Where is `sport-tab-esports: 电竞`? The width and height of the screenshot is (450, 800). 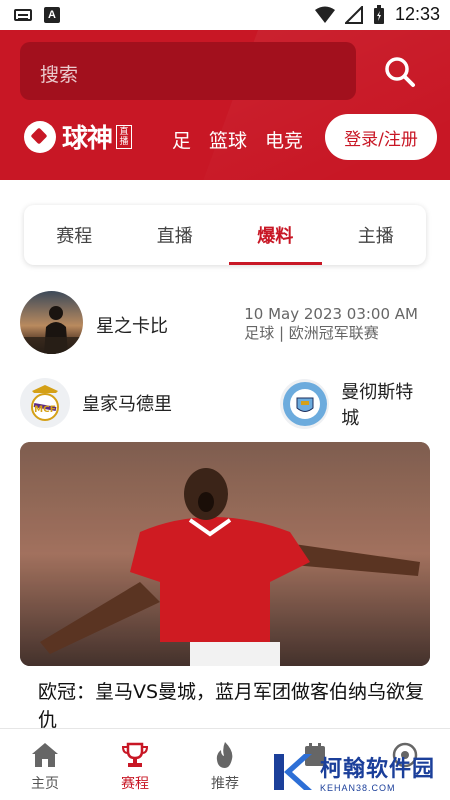 sport-tab-esports: 电竞 is located at coordinates (284, 139).